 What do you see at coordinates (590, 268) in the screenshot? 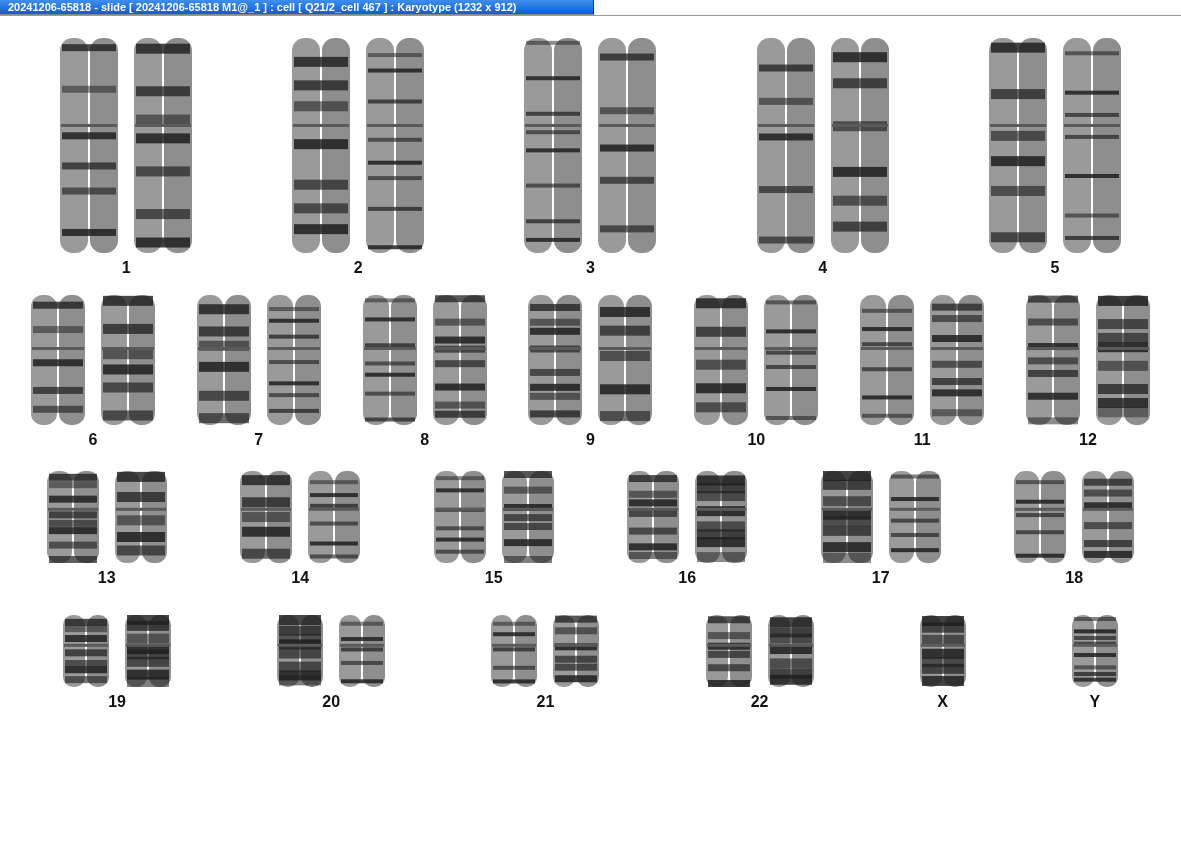
I see `chromosome-number: 3` at bounding box center [590, 268].